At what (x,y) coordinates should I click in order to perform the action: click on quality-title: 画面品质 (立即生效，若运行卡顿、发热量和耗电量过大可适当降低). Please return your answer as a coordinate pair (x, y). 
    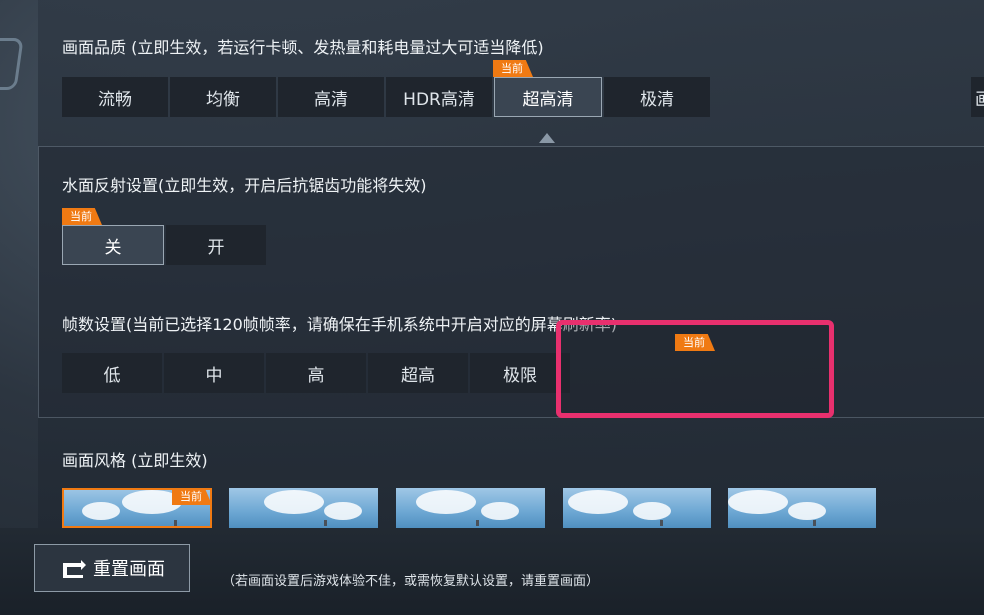
    Looking at the image, I should click on (303, 47).